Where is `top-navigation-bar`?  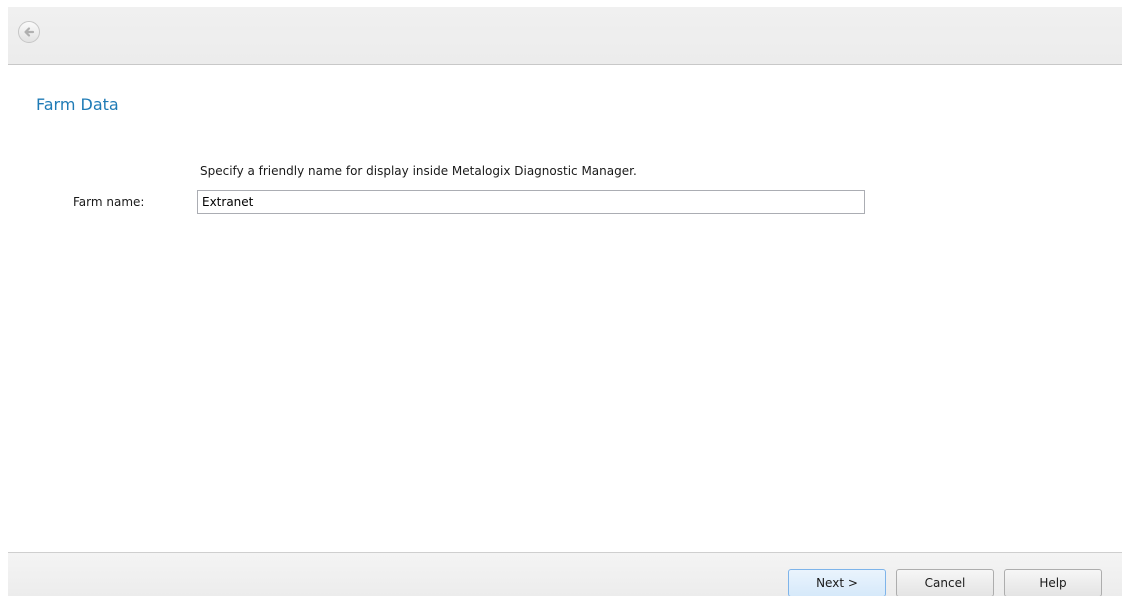
top-navigation-bar is located at coordinates (565, 36).